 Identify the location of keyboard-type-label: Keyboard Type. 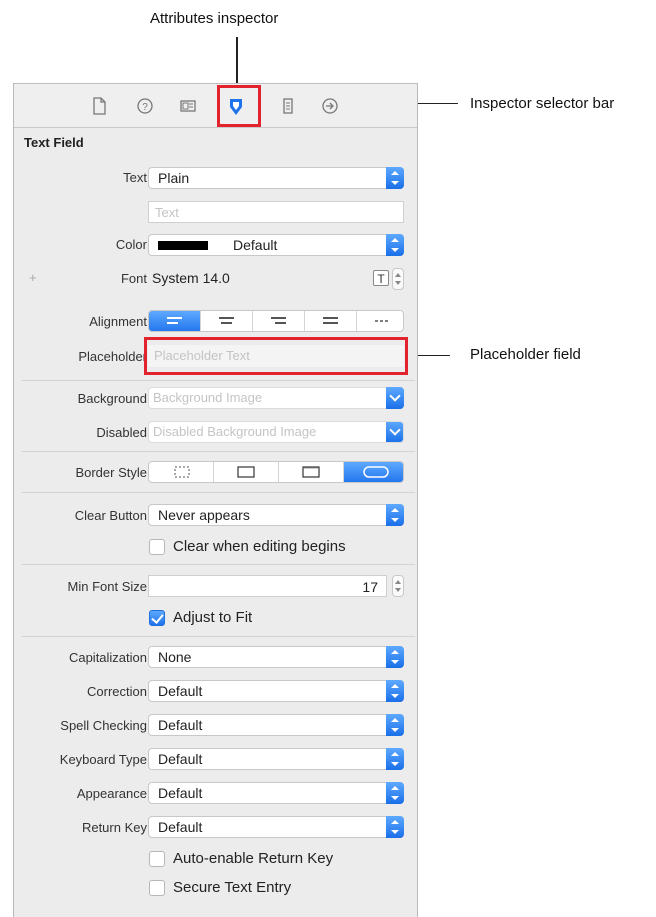
(103, 759).